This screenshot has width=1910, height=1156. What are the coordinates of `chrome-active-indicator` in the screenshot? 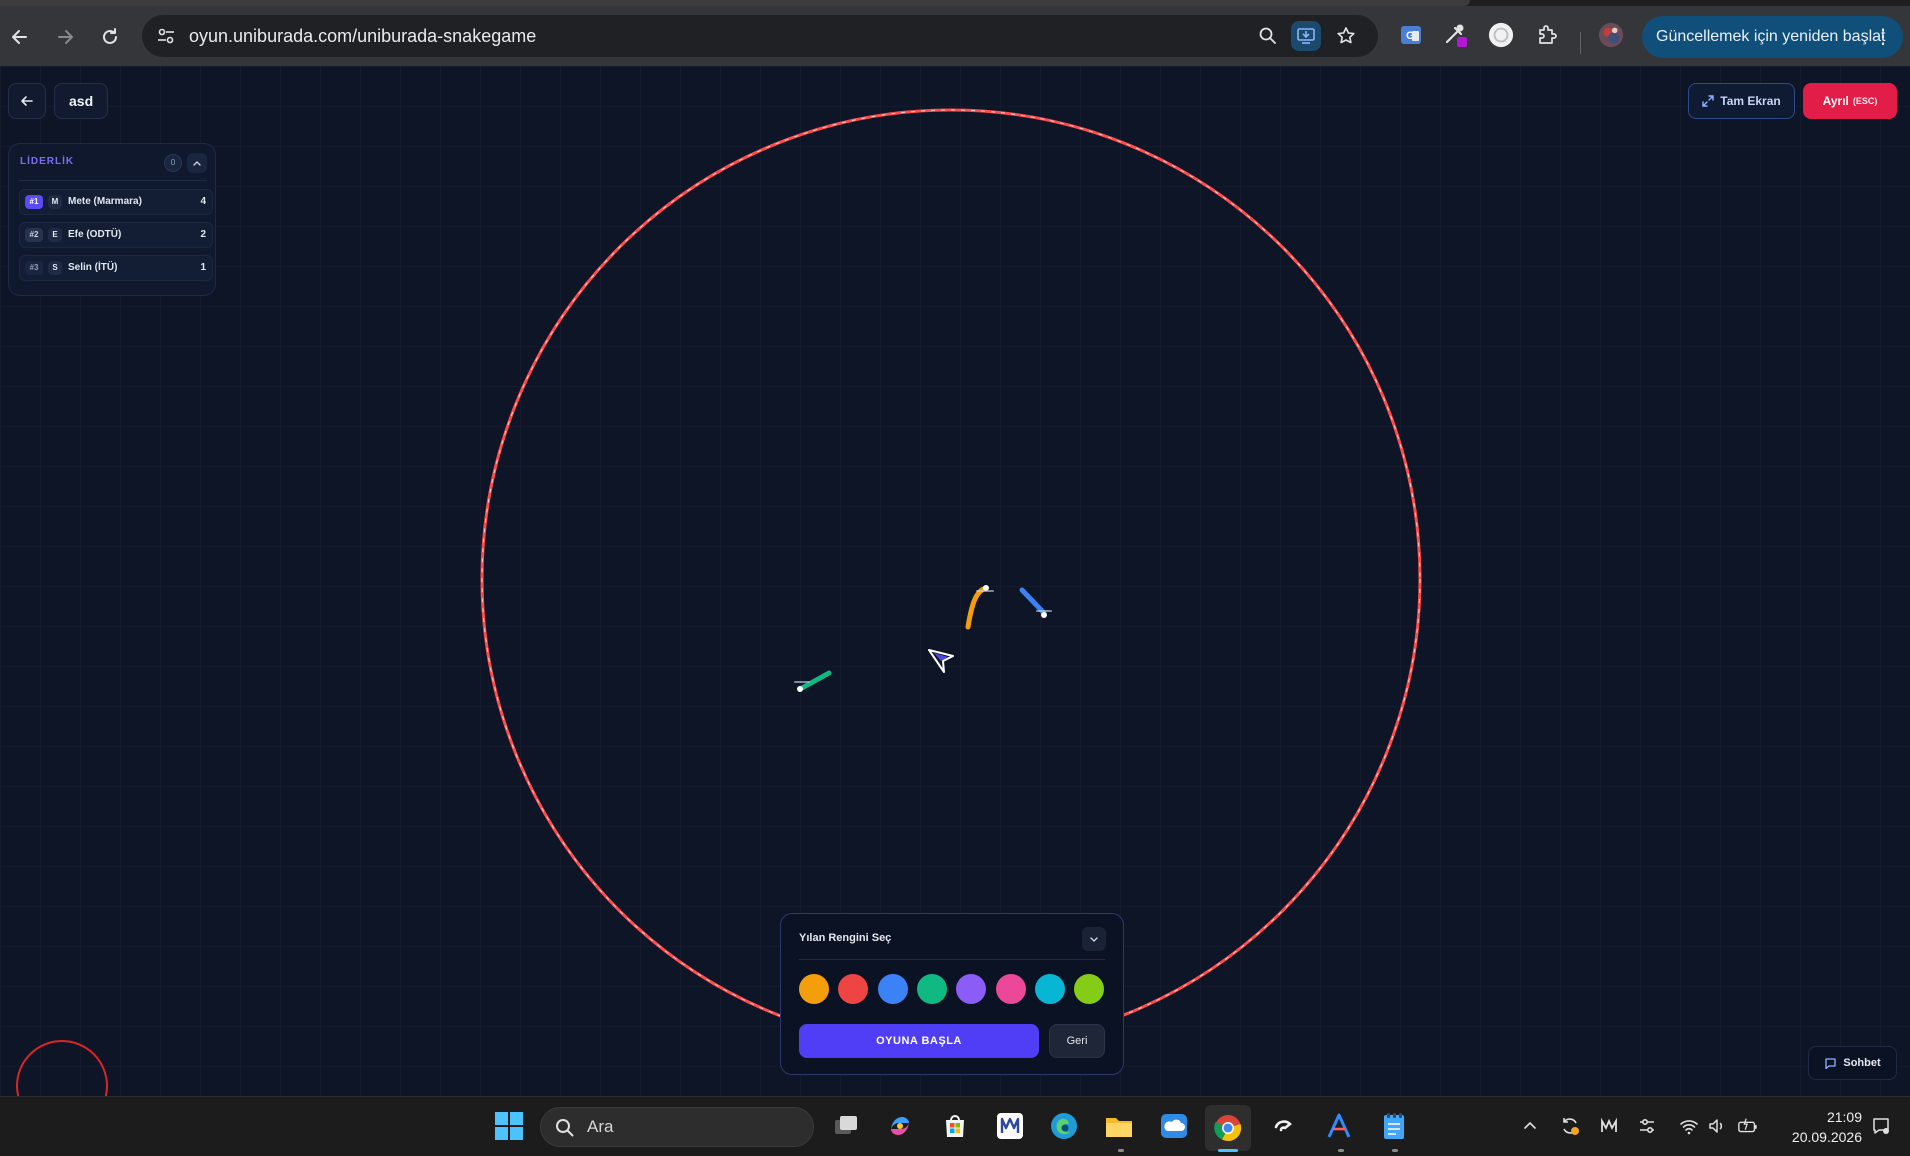 It's located at (1228, 1150).